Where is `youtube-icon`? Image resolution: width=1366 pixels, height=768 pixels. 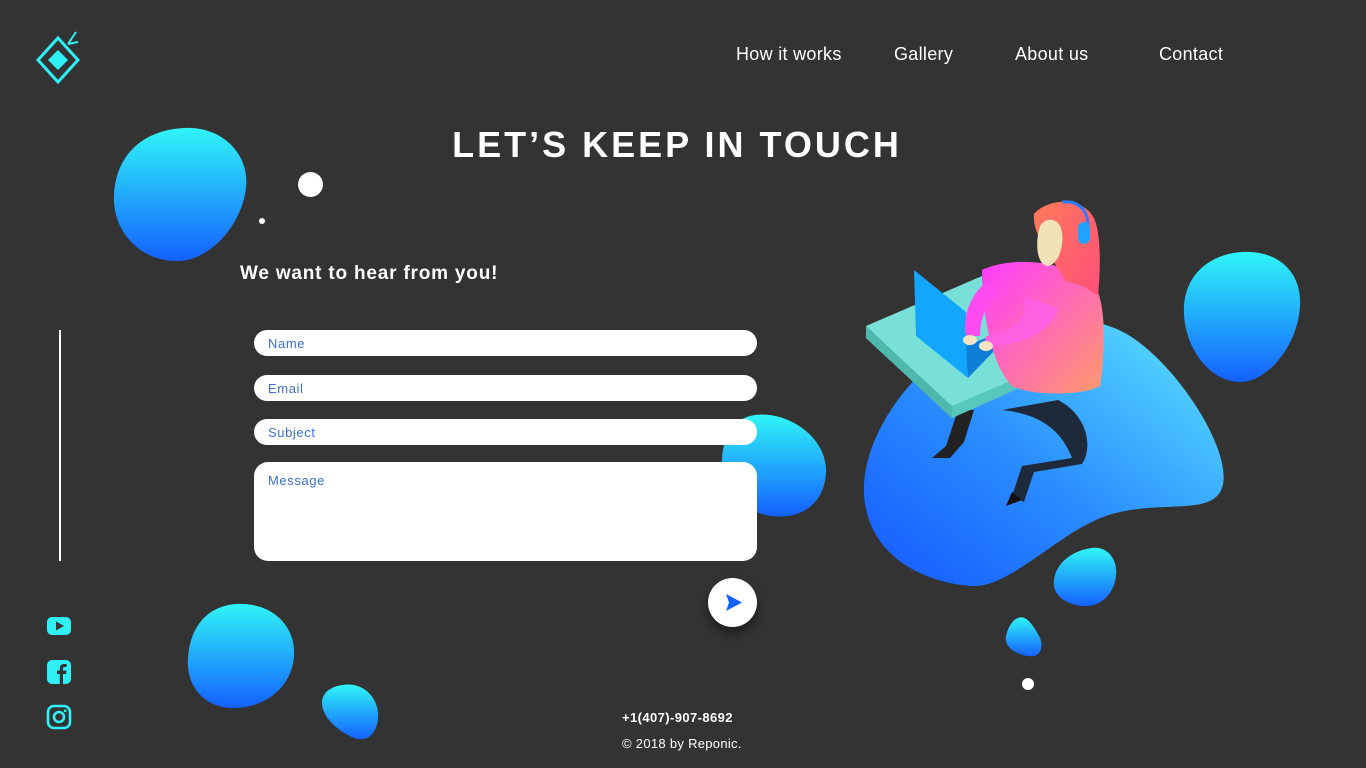 youtube-icon is located at coordinates (59, 626).